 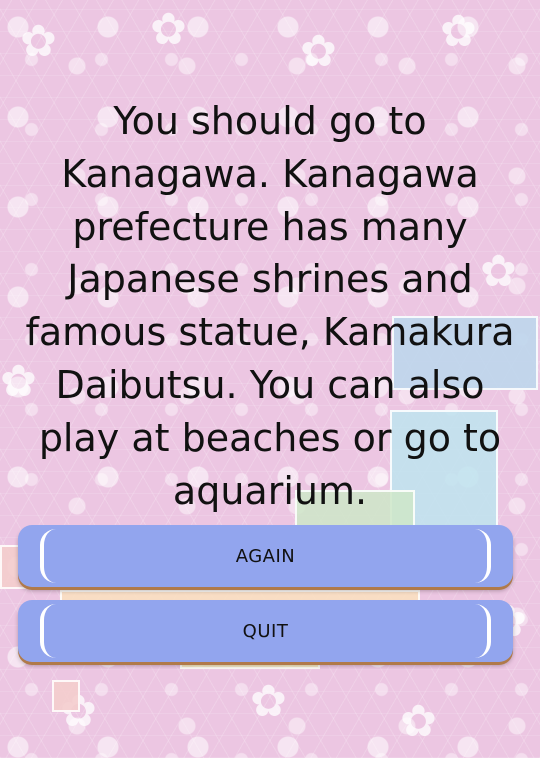 I want to click on quit-button: QUIT, so click(x=265, y=631).